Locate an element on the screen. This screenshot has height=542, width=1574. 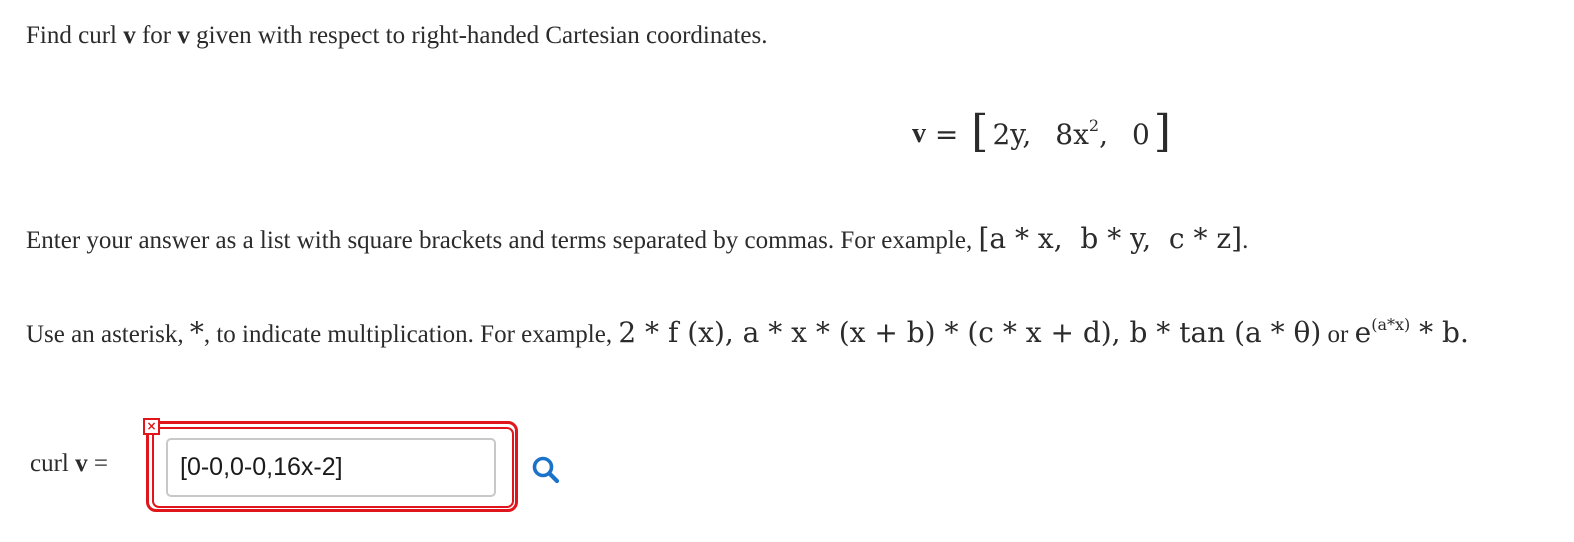
preview-answer-button is located at coordinates (546, 470).